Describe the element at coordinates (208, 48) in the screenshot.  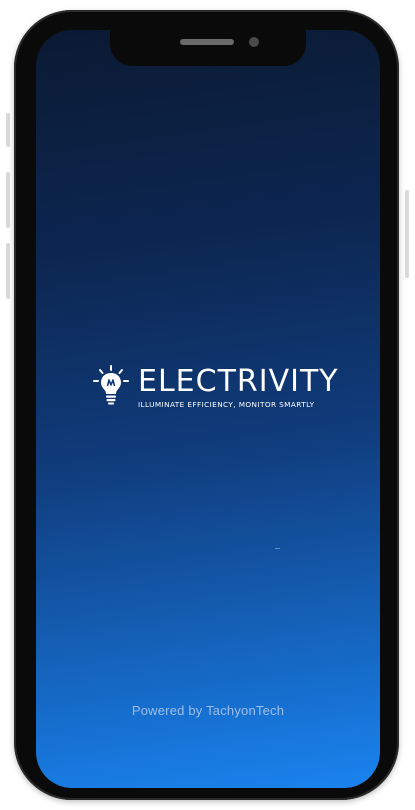
I see `notch` at that location.